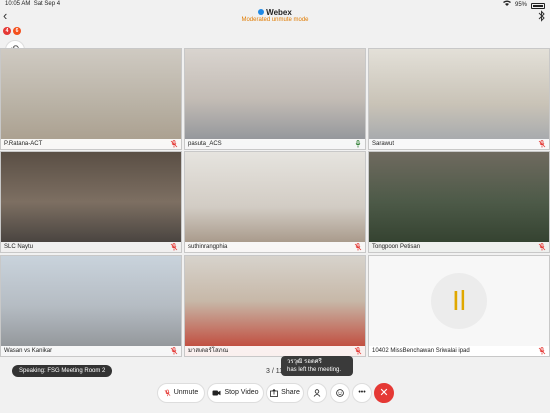 The height and width of the screenshot is (413, 550). Describe the element at coordinates (241, 392) in the screenshot. I see `stop-video-label: Stop Video` at that location.